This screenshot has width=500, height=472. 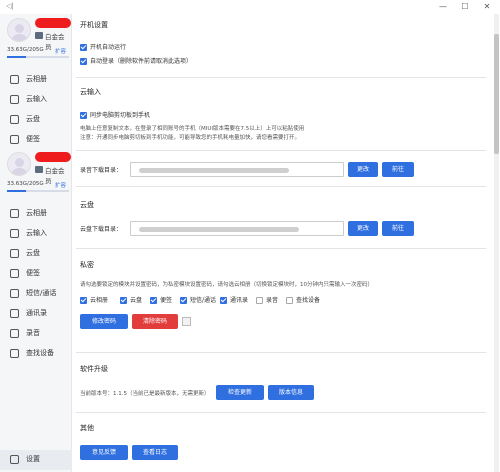 What do you see at coordinates (25, 50) in the screenshot?
I see `storage-usage: 33.63G/205G` at bounding box center [25, 50].